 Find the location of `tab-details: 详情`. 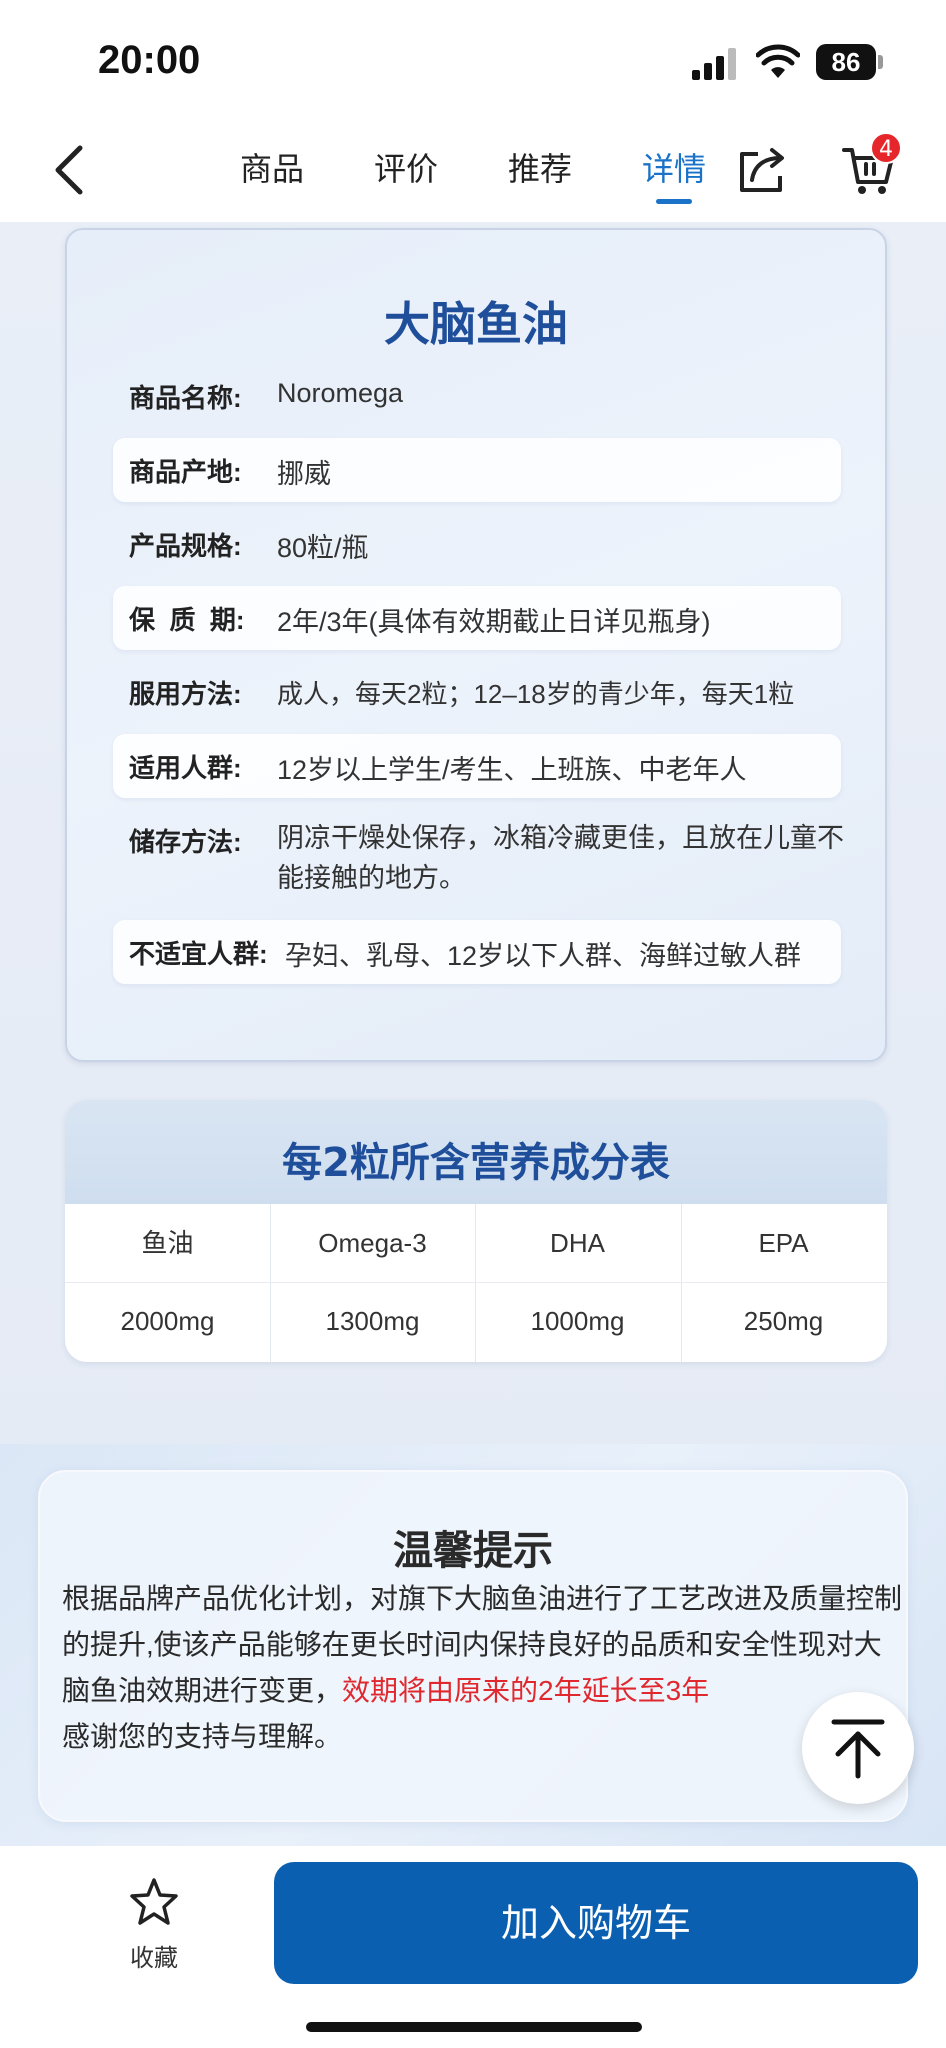

tab-details: 详情 is located at coordinates (674, 167).